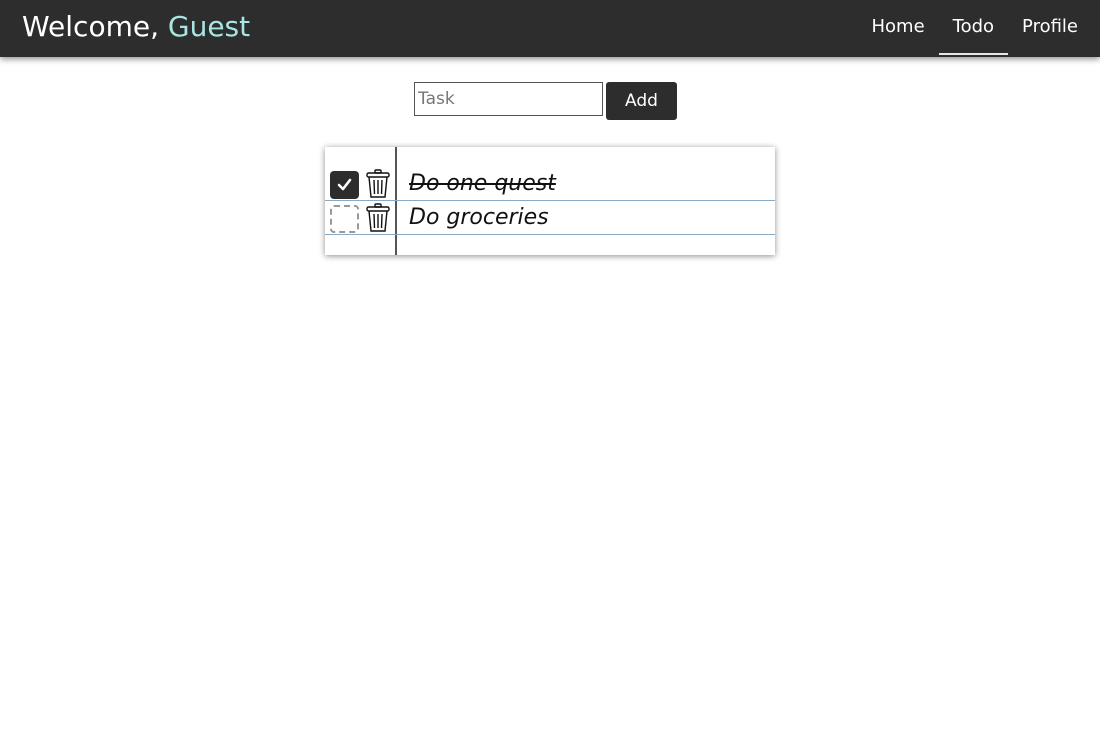 Image resolution: width=1100 pixels, height=739 pixels. Describe the element at coordinates (641, 101) in the screenshot. I see `add-button: Add` at that location.